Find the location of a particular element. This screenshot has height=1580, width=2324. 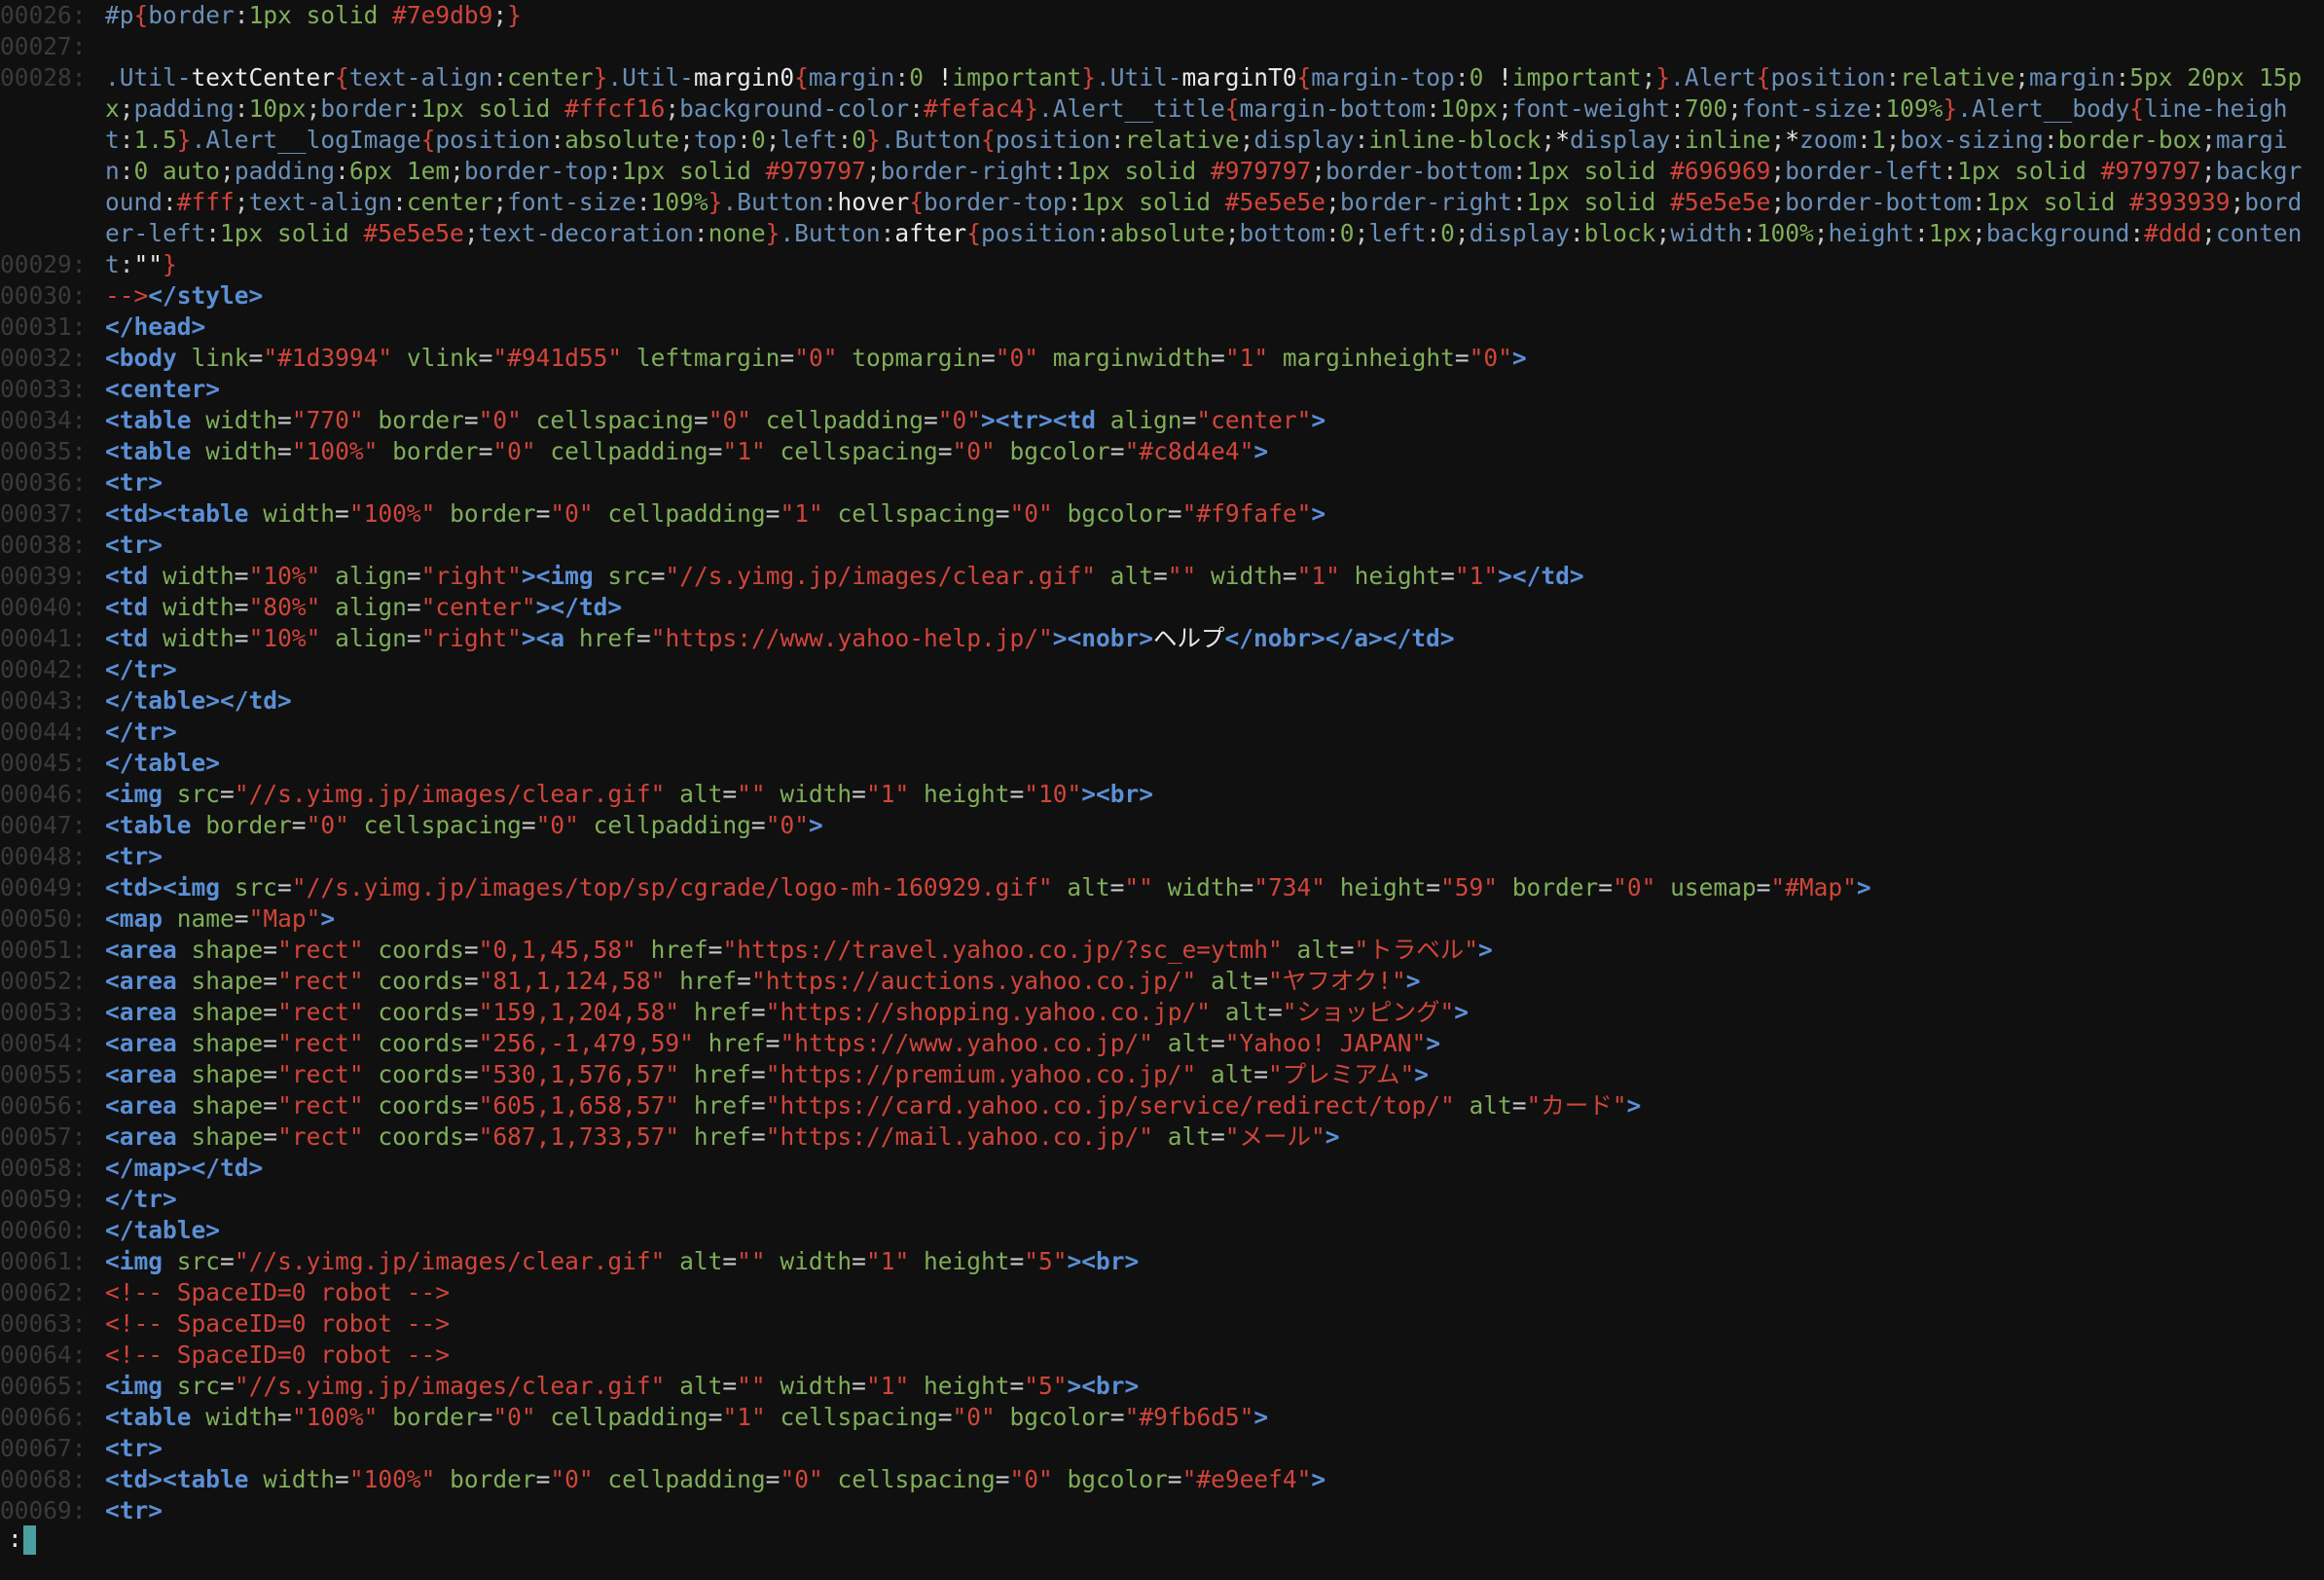

line-number: 00026: is located at coordinates (43, 15).